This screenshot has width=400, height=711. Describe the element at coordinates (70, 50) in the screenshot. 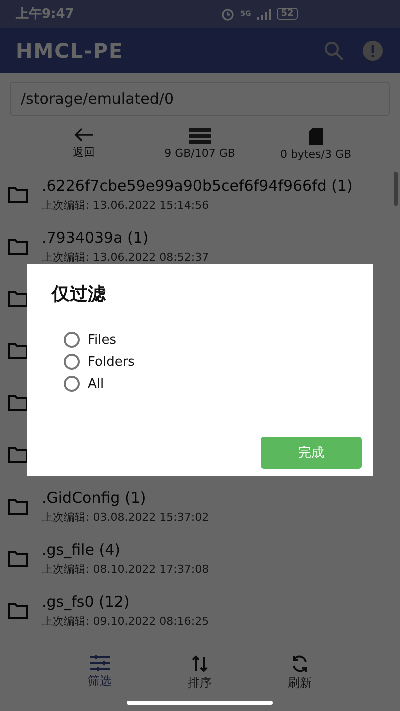

I see `app-title: HMCL-PE` at that location.